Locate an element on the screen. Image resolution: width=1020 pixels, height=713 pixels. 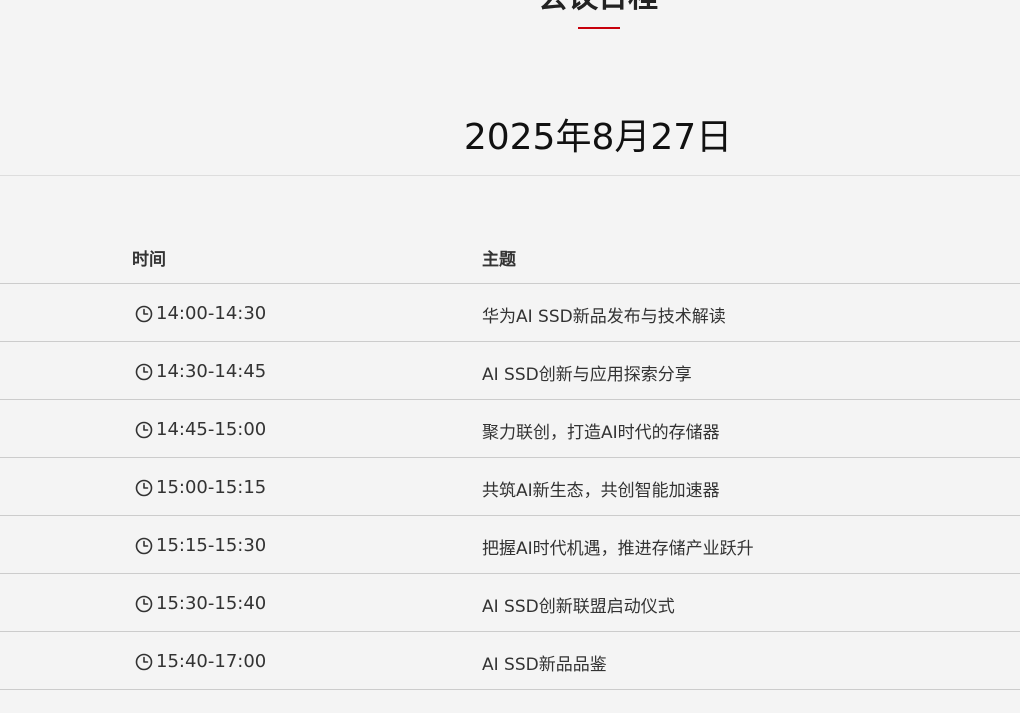
time-cell: 14:30-14:45 is located at coordinates (200, 372).